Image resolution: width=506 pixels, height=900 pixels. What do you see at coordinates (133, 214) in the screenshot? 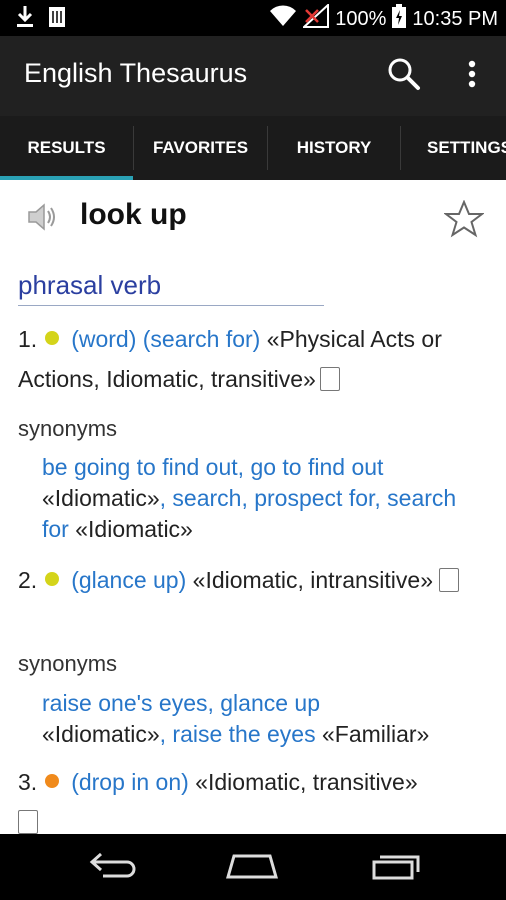
I see `headword: look up` at bounding box center [133, 214].